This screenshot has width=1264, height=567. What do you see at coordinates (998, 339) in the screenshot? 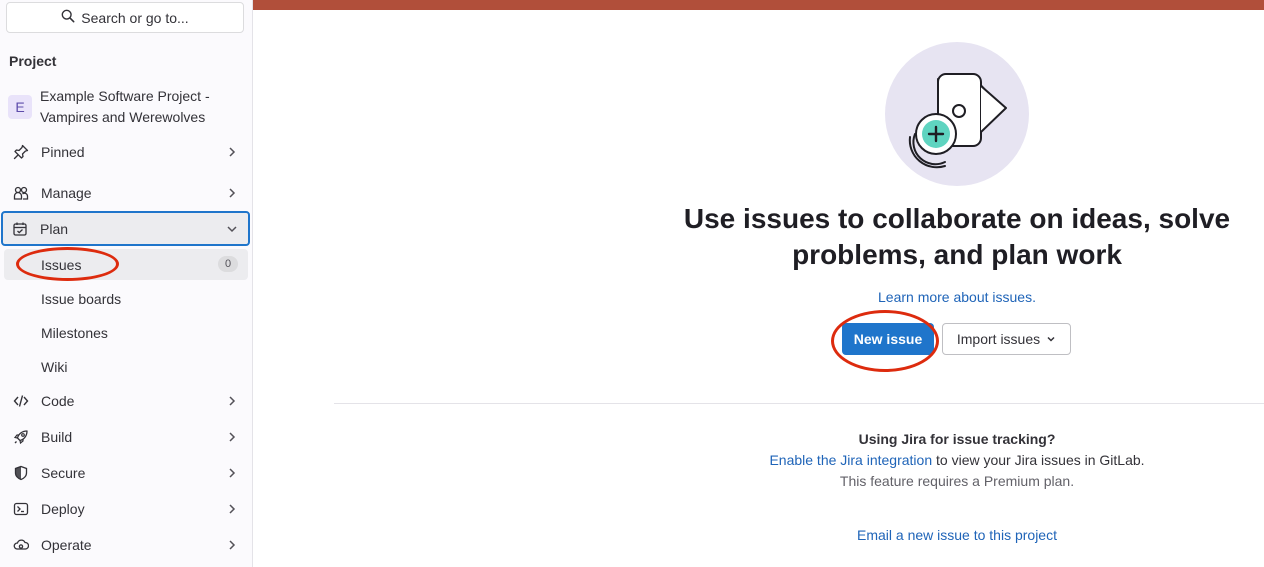
I see `import-issues-label: Import issues` at bounding box center [998, 339].